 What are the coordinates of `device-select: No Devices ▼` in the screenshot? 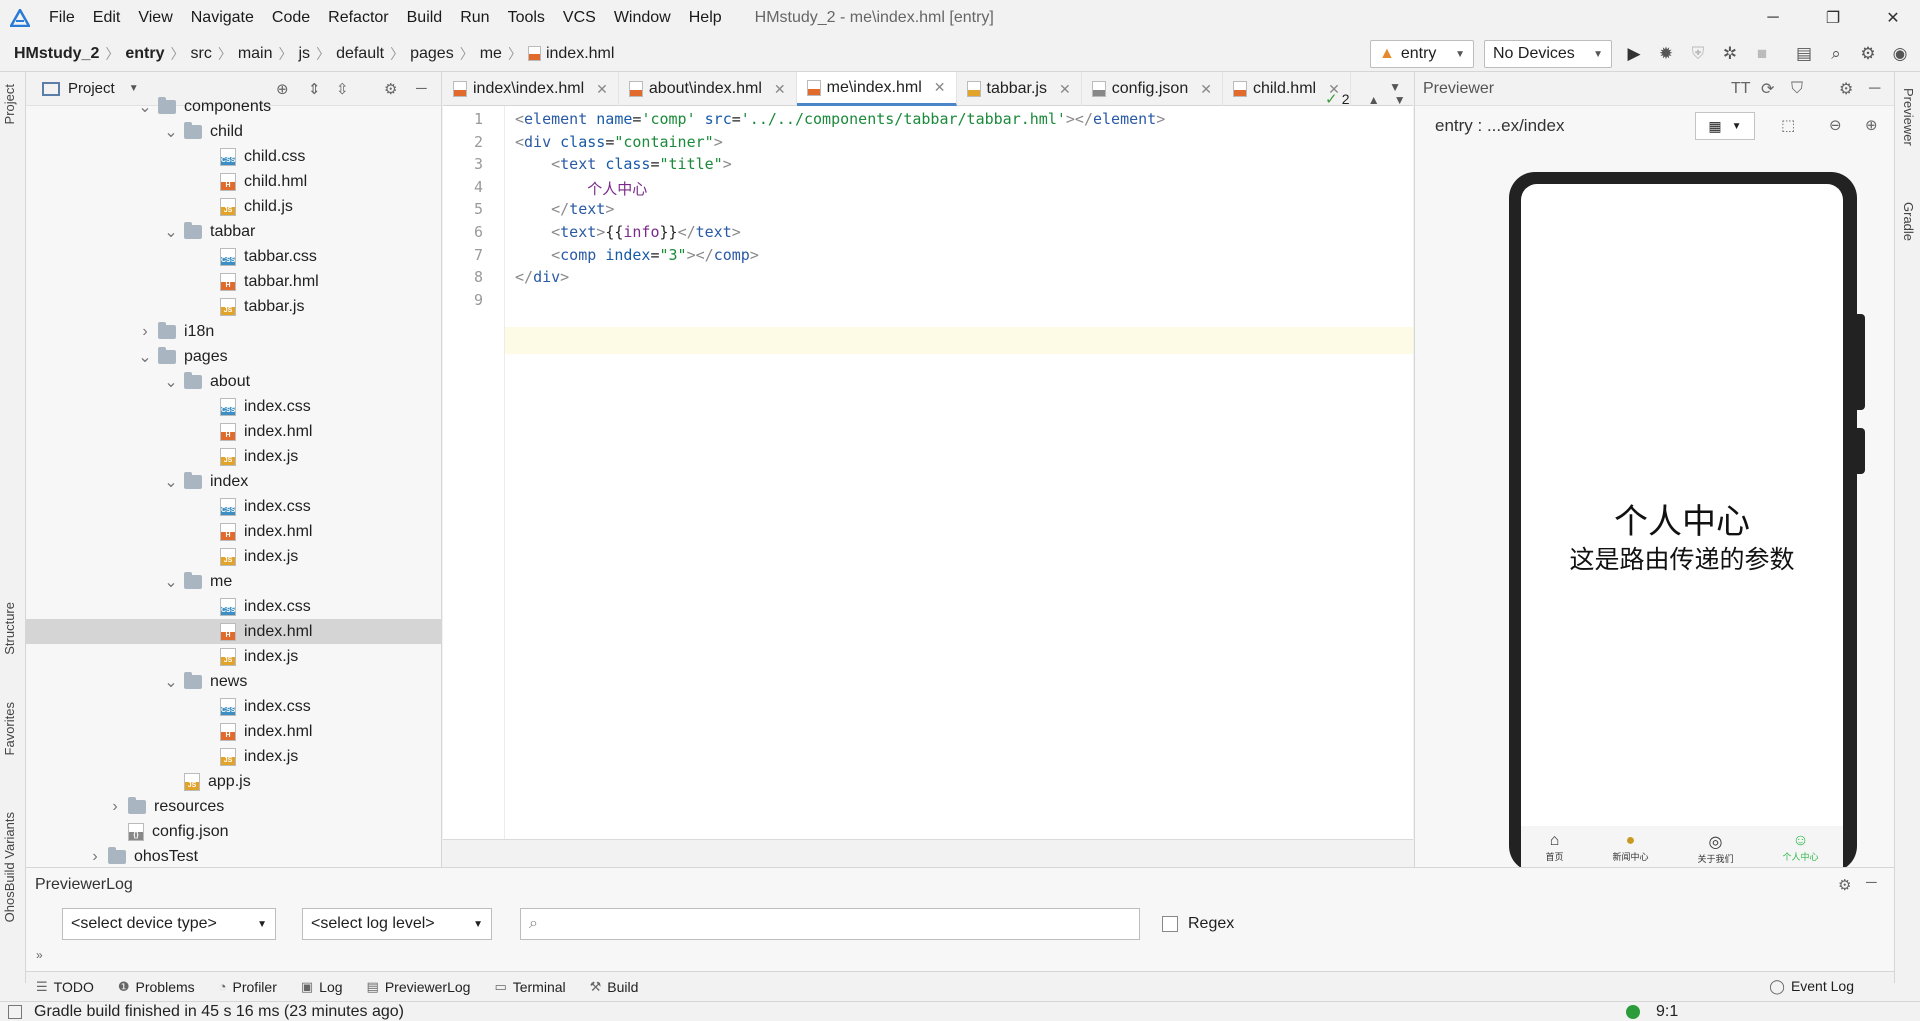 It's located at (1548, 54).